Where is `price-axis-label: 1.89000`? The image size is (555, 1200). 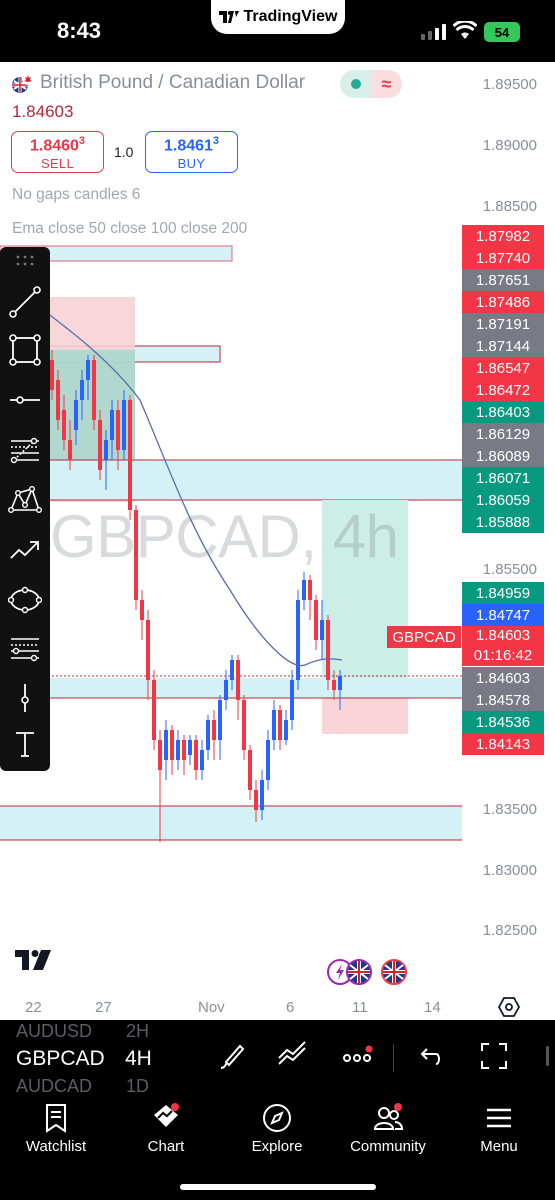 price-axis-label: 1.89000 is located at coordinates (509, 145).